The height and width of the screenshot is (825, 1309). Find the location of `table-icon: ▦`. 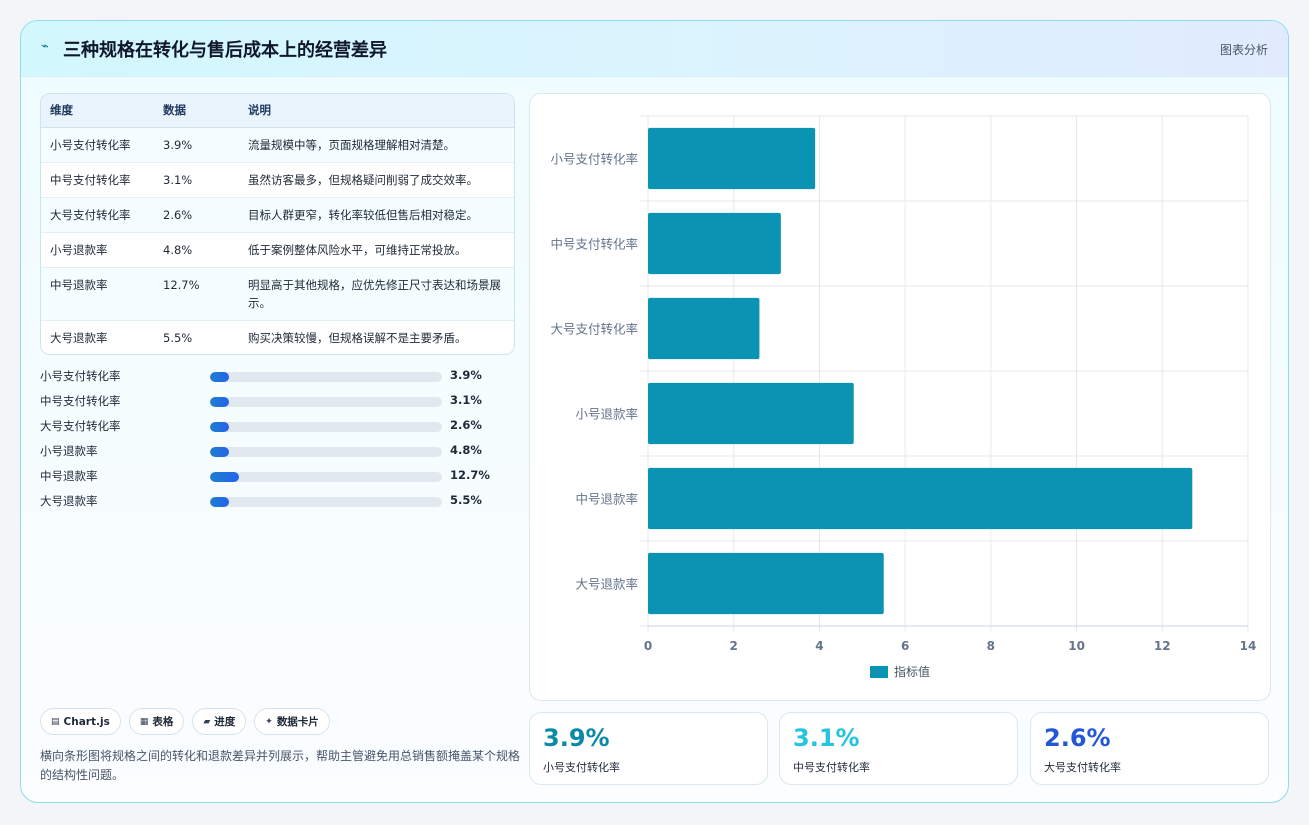

table-icon: ▦ is located at coordinates (144, 721).